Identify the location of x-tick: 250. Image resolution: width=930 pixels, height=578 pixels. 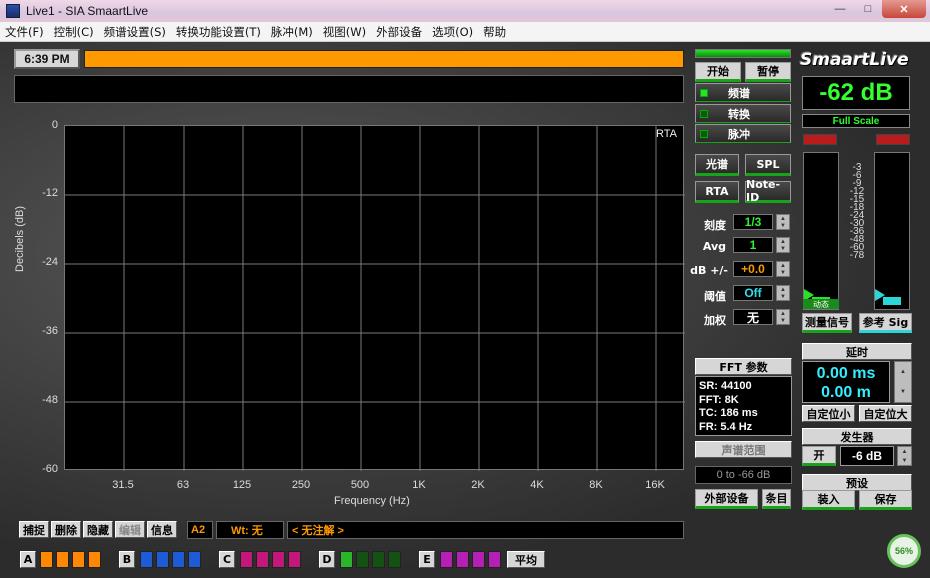
(301, 485).